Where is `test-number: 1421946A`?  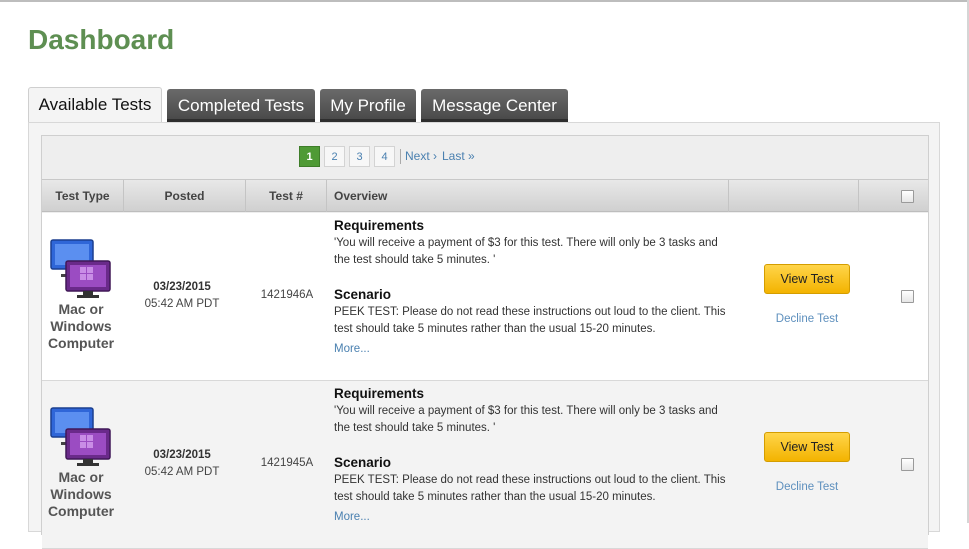
test-number: 1421946A is located at coordinates (287, 295).